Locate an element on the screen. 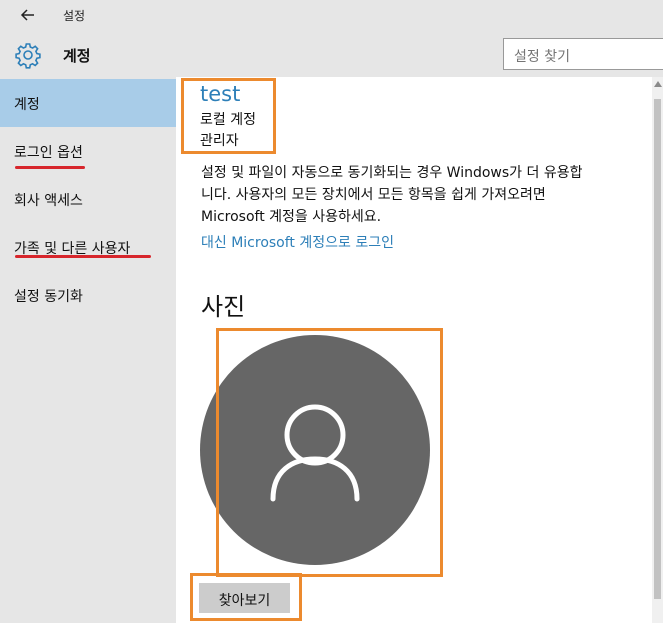  sidebar-item-sync-settings: 설정 동기화 is located at coordinates (88, 295).